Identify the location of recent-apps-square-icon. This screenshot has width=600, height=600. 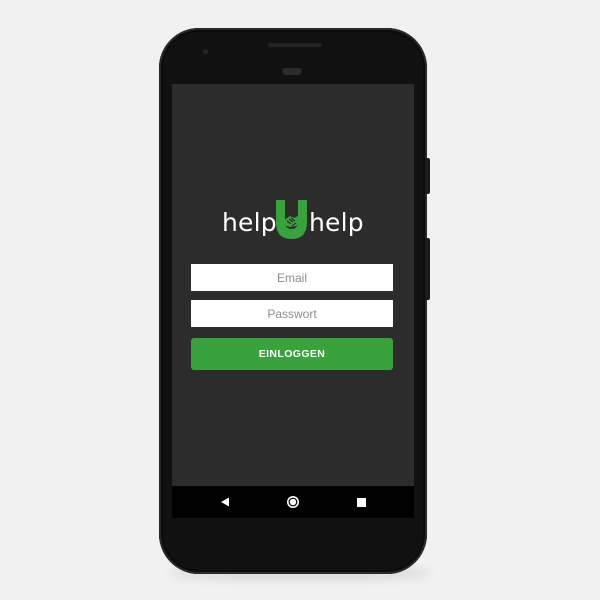
(361, 502).